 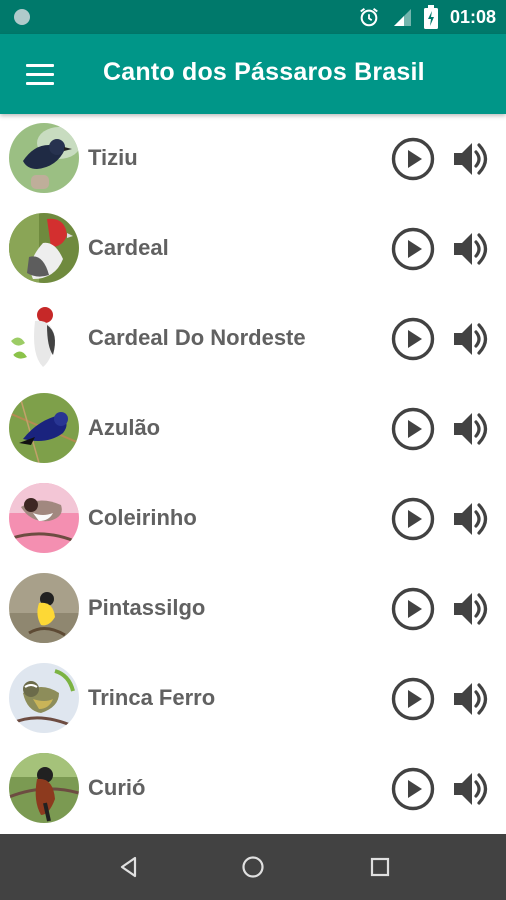 I want to click on back-icon, so click(x=129, y=867).